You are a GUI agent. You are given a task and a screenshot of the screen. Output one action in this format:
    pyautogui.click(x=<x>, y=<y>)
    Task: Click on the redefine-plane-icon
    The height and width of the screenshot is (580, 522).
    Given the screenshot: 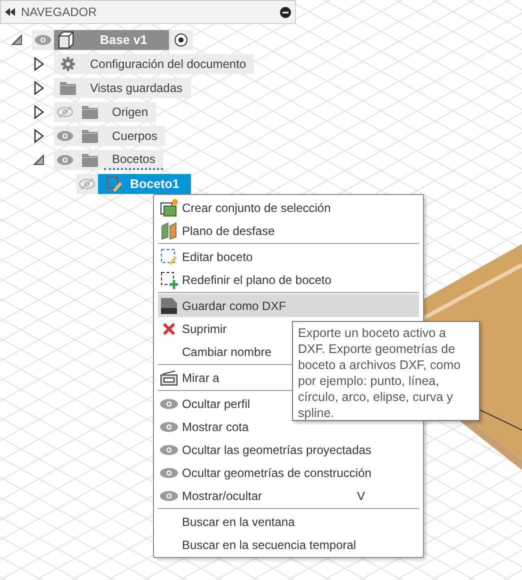 What is the action you would take?
    pyautogui.click(x=169, y=279)
    